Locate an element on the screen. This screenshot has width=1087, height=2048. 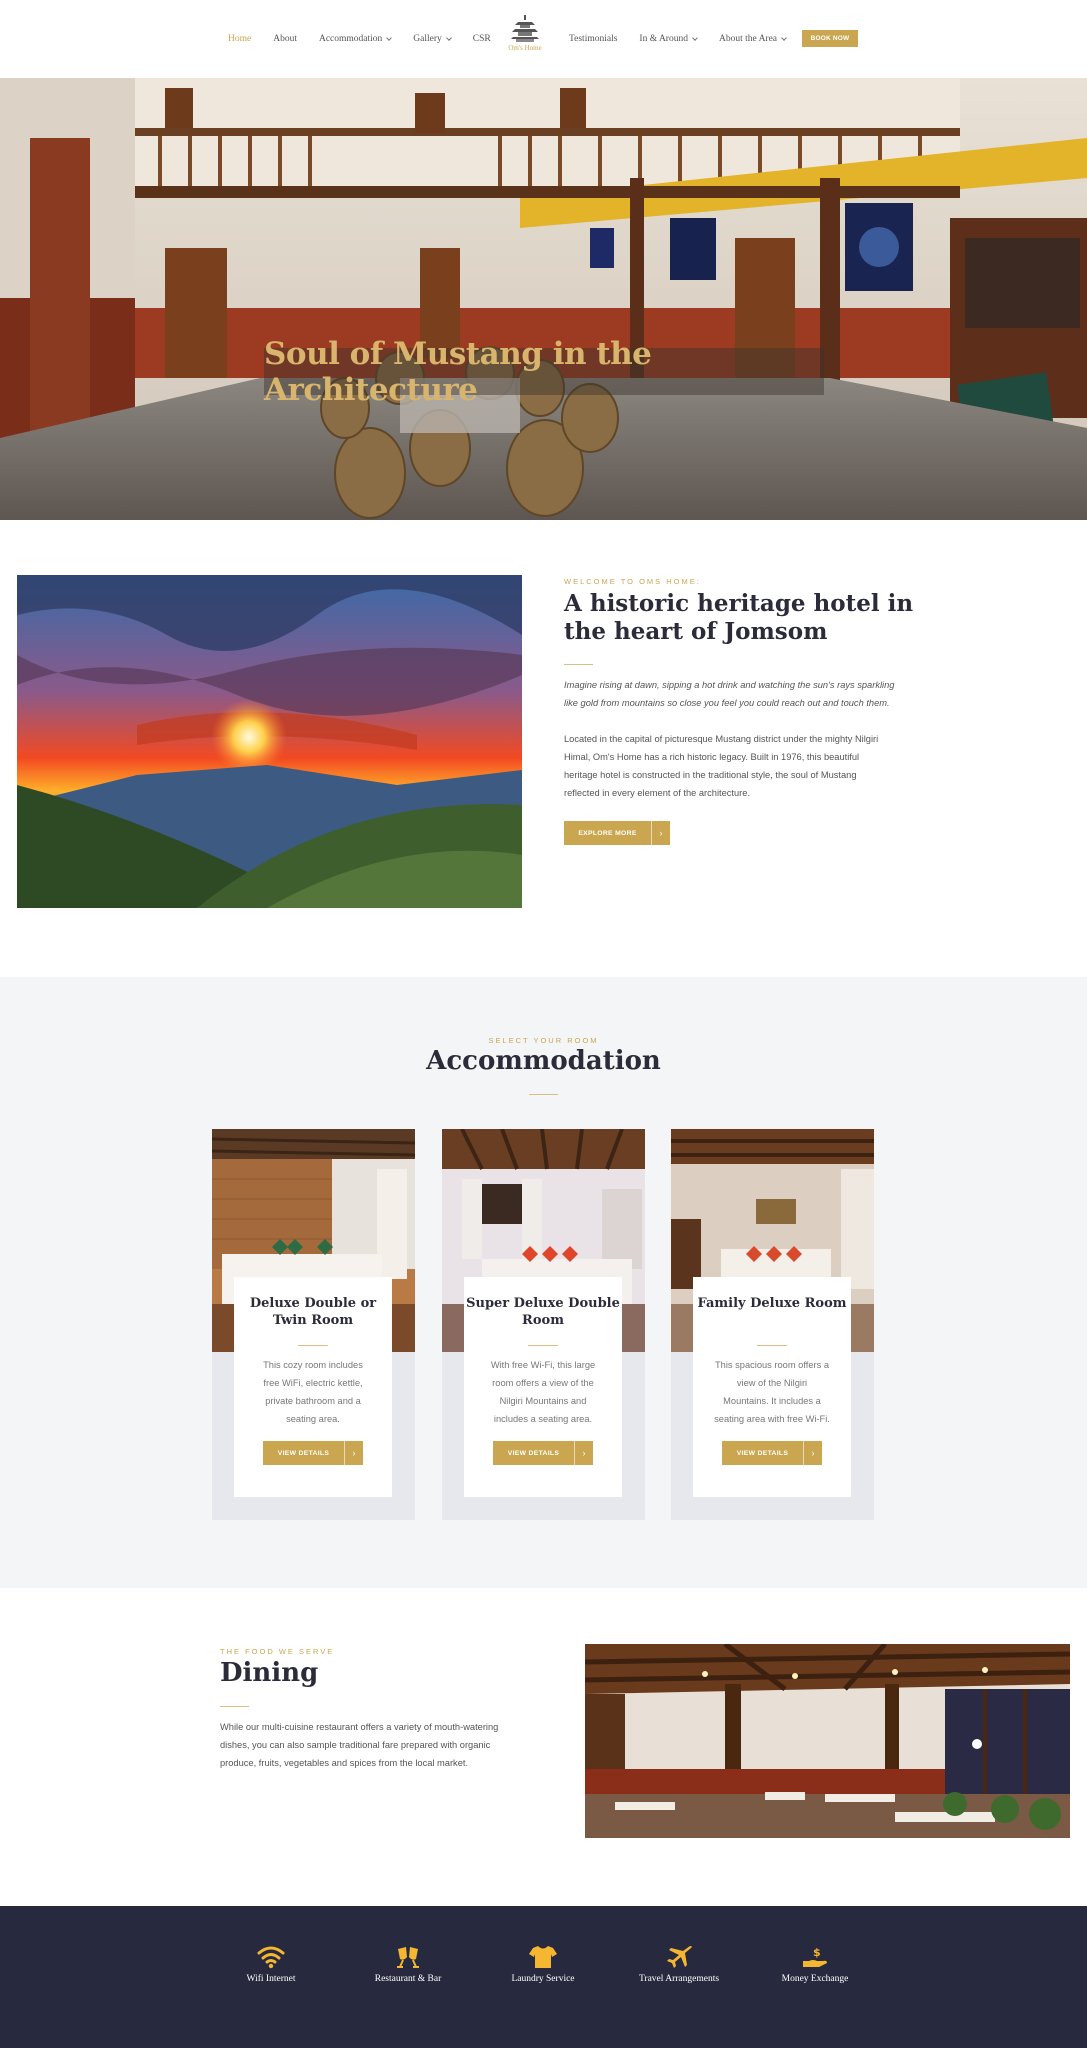
sunset-mountain-image is located at coordinates (269, 741).